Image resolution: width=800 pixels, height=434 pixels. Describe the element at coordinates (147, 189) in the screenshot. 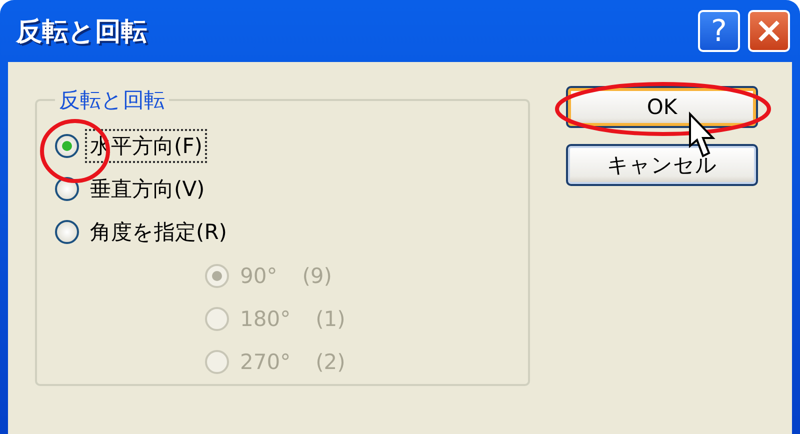

I see `radio-label: 垂直方向(V)` at that location.